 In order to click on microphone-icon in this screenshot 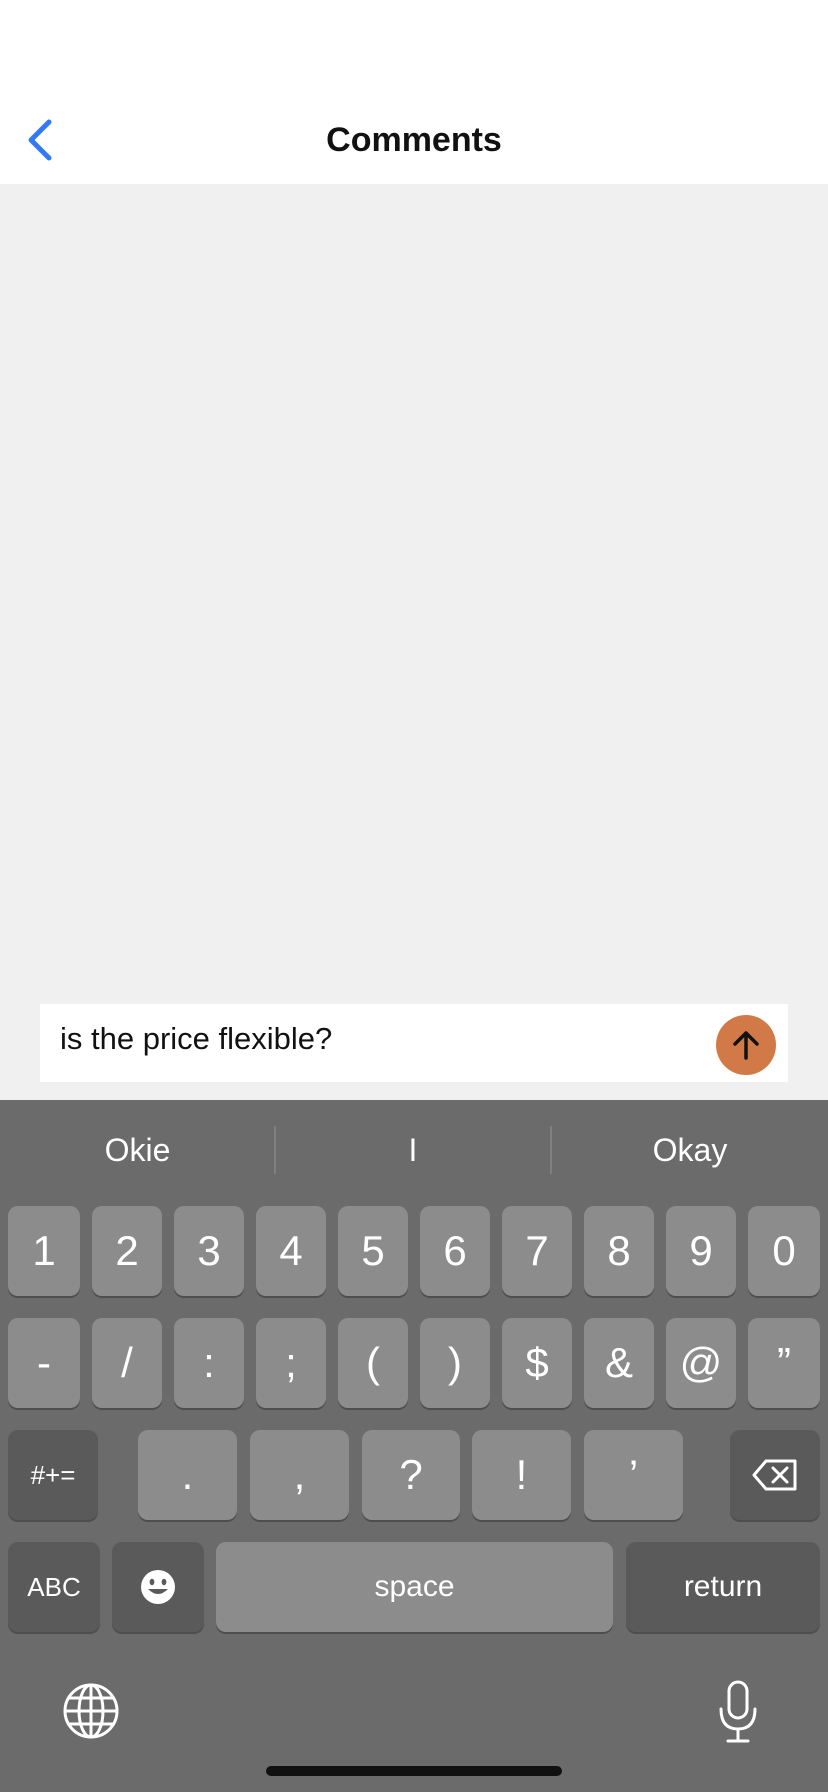, I will do `click(738, 1711)`.